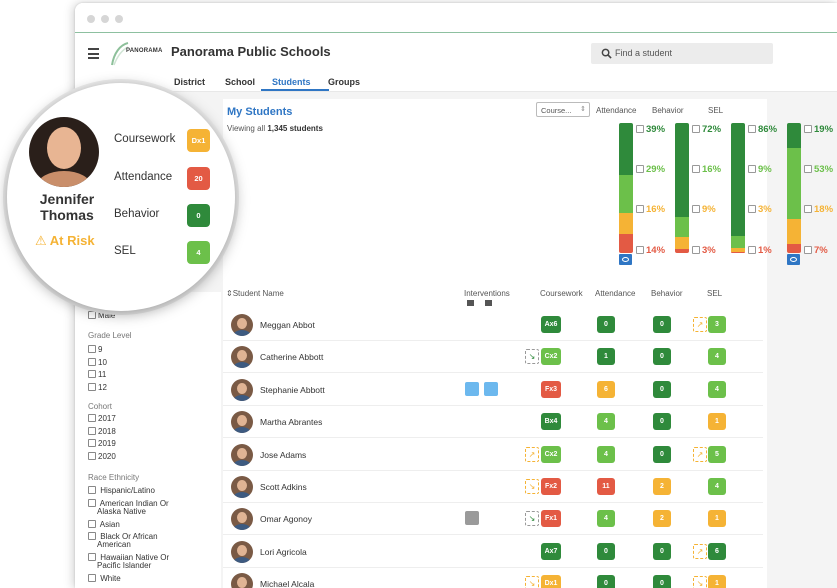  Describe the element at coordinates (760, 169) in the screenshot. I see `pct-label-behavior: 9%` at that location.